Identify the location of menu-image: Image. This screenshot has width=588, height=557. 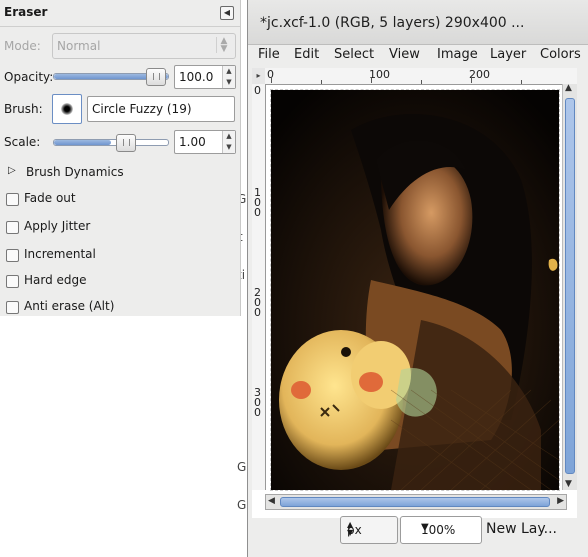
(457, 54).